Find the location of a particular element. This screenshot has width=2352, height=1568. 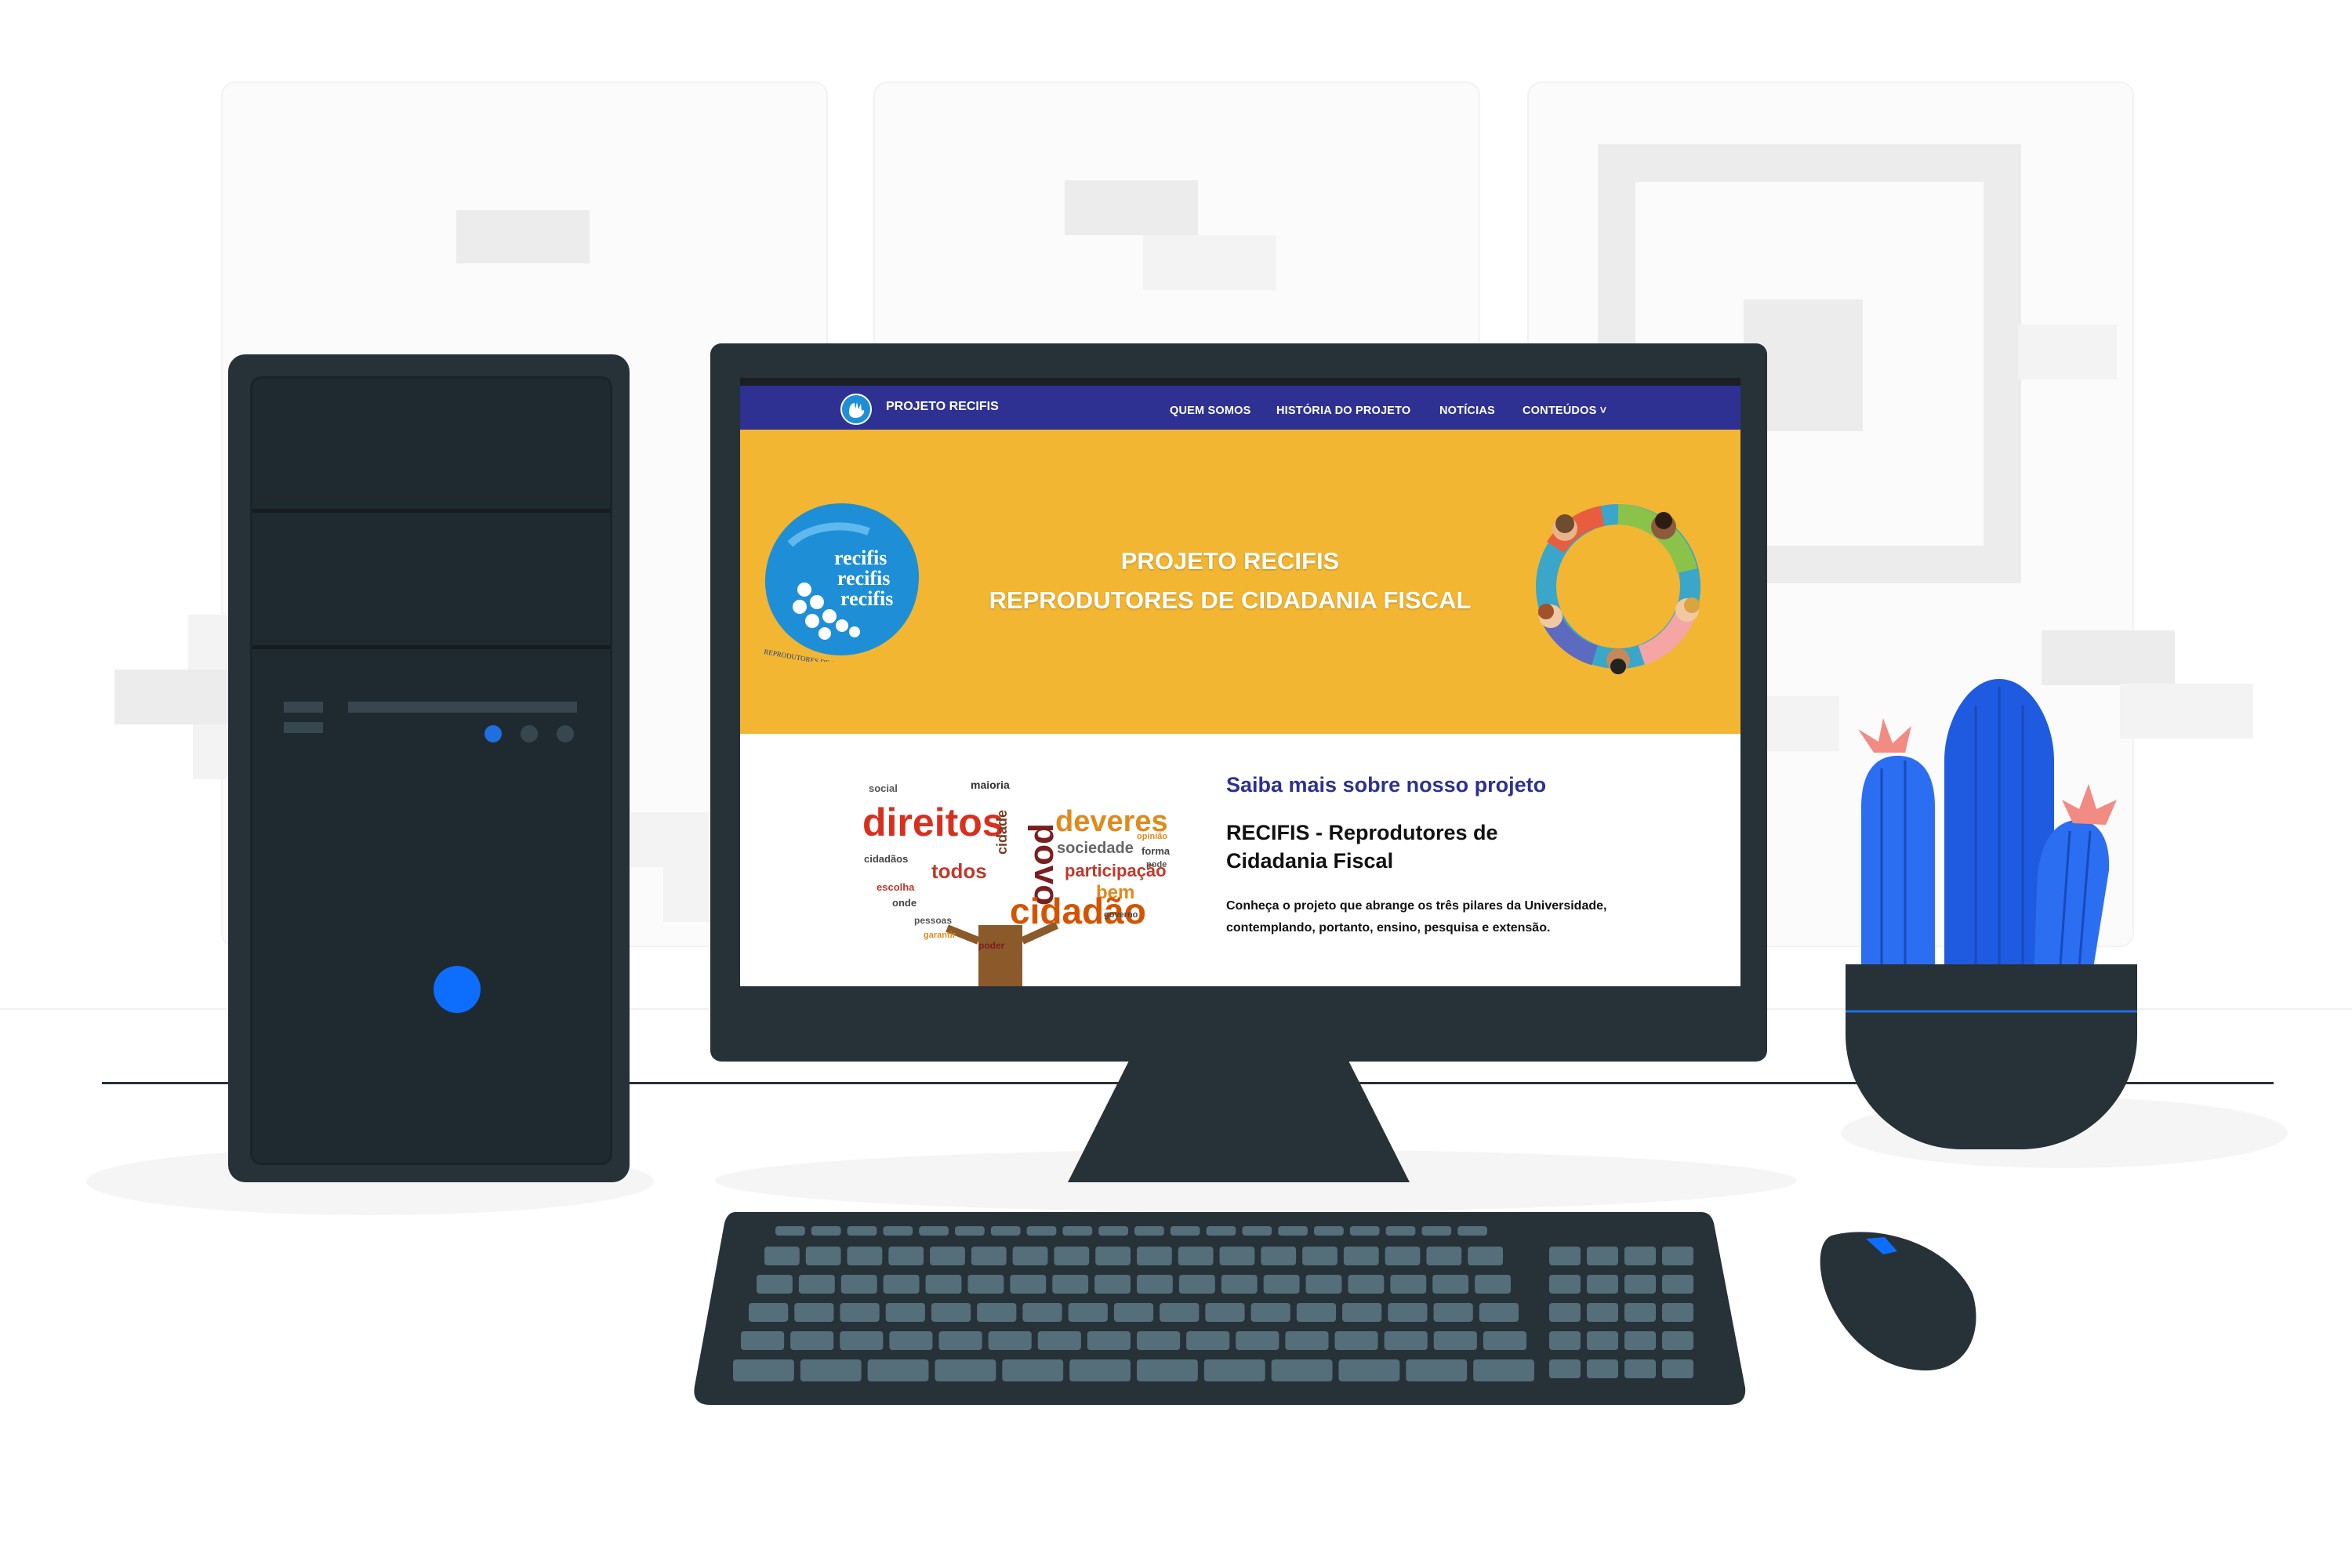

mouse is located at coordinates (1898, 1300).